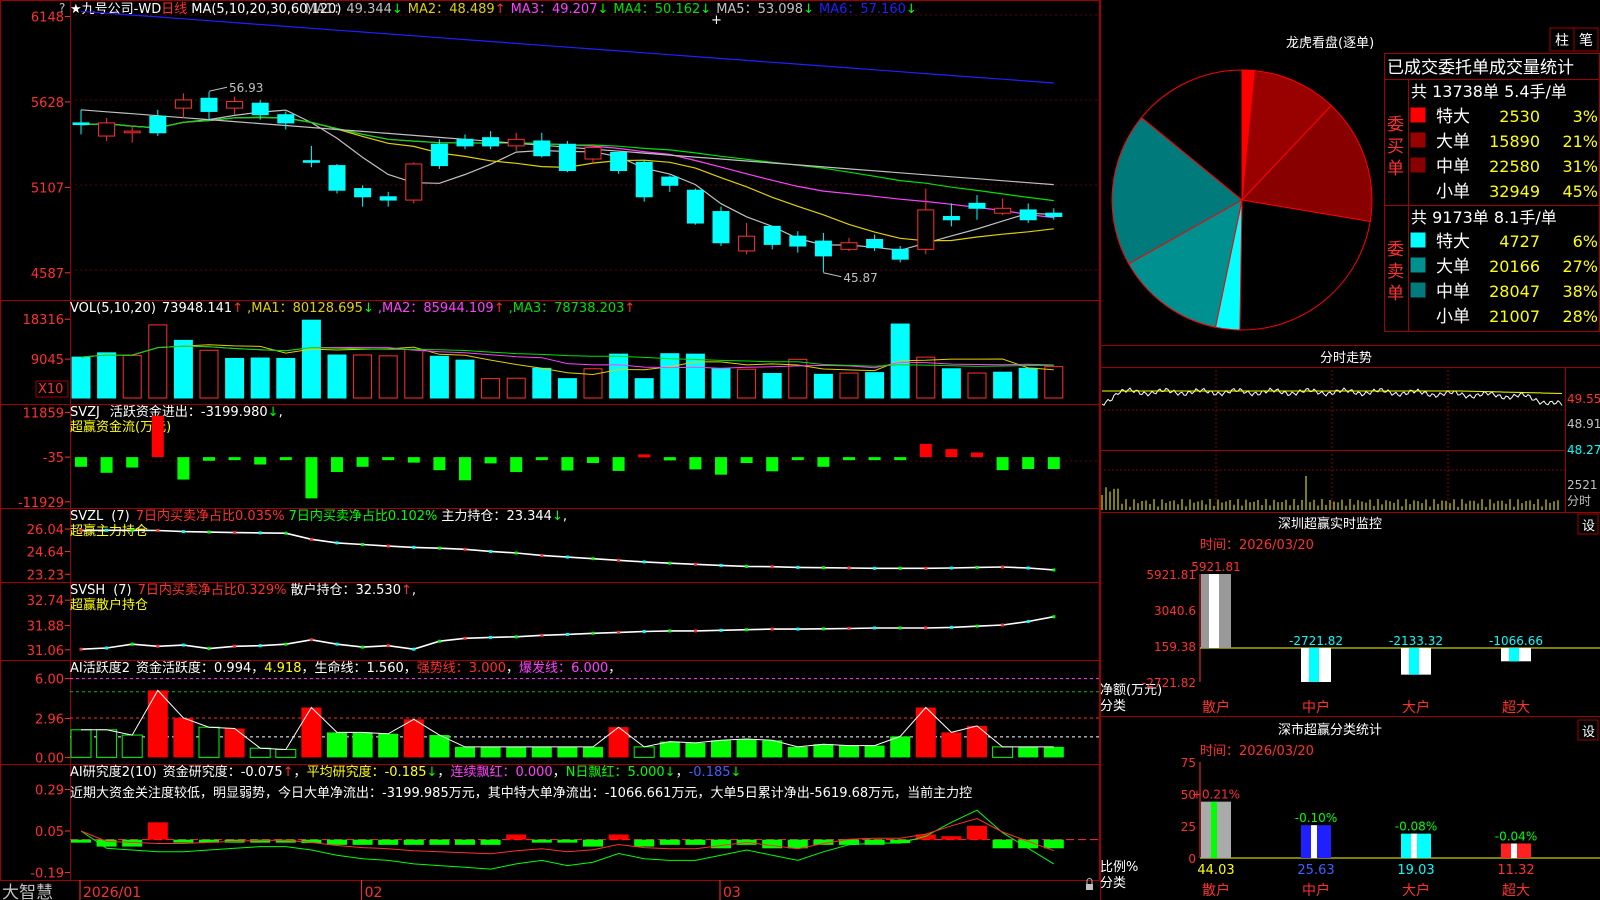 The image size is (1600, 900). I want to click on bar-view-label: 柱, so click(1562, 41).